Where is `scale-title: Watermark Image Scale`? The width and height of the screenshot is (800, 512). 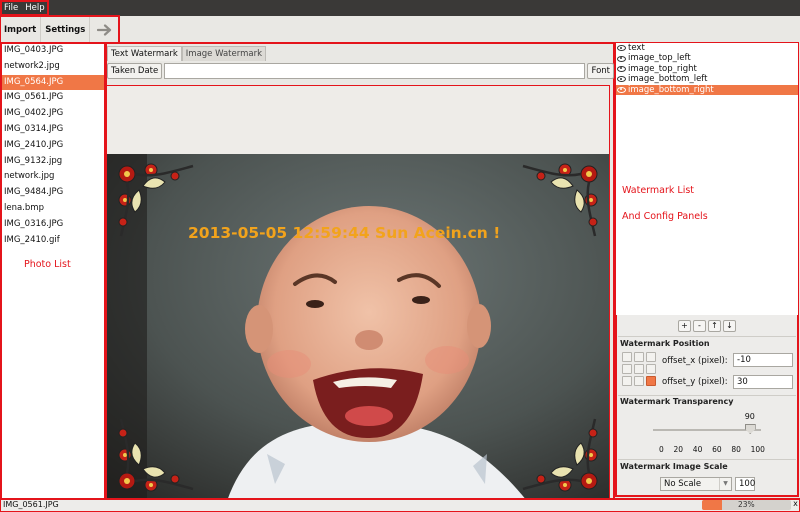 scale-title: Watermark Image Scale is located at coordinates (674, 466).